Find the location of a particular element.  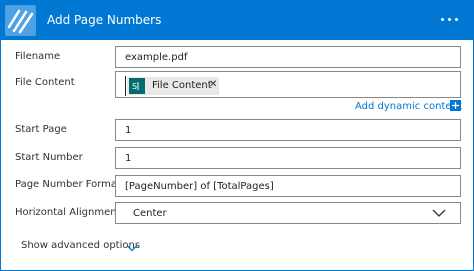

start-page-label: Start Page is located at coordinates (41, 129).